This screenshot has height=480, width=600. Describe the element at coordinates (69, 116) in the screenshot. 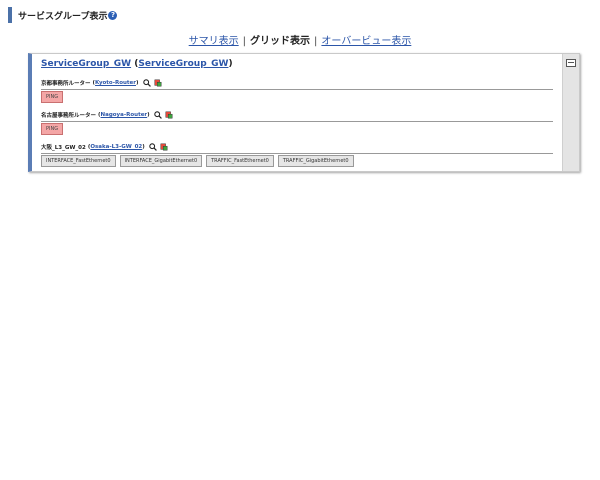

I see `host-label: 名古屋事務所ルーター` at that location.